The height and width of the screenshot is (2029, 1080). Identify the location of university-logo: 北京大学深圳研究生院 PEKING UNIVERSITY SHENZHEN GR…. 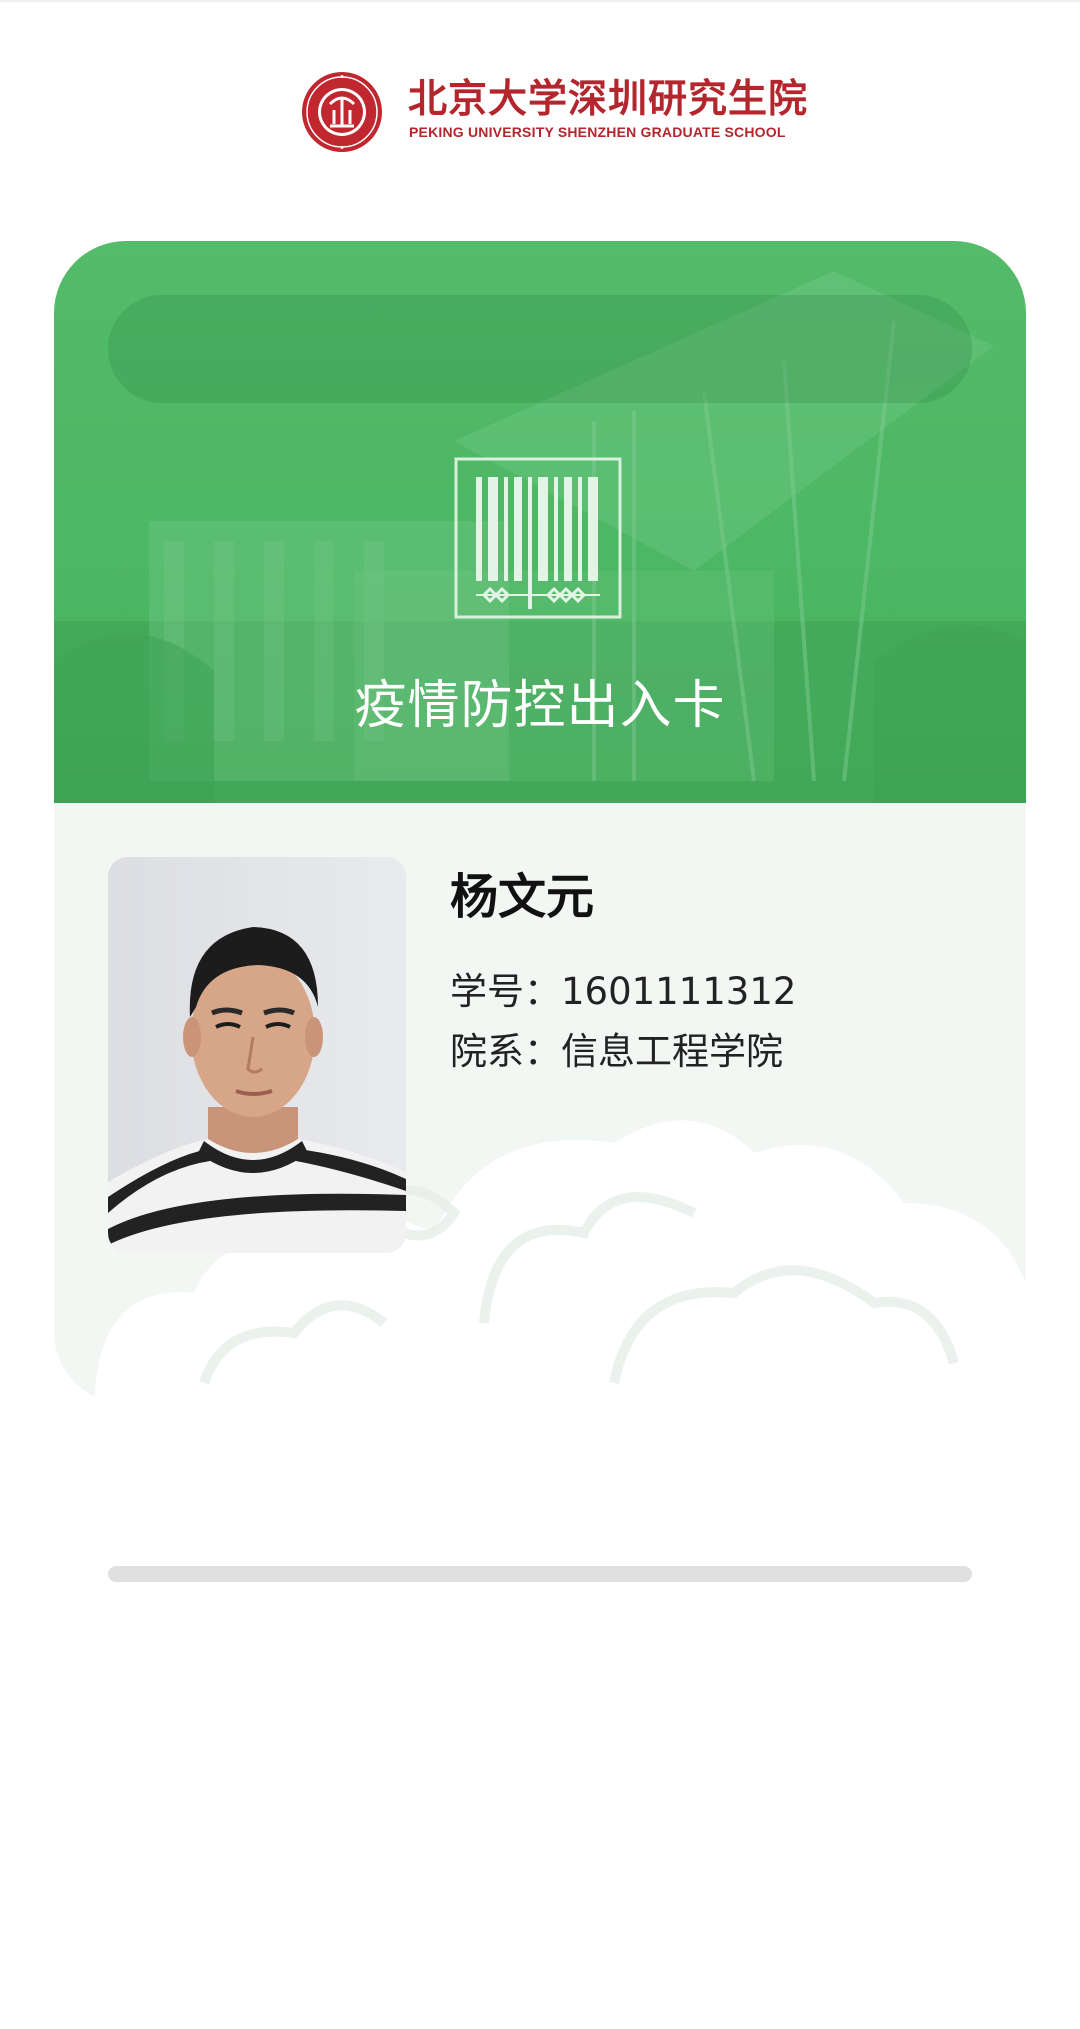
(553, 113).